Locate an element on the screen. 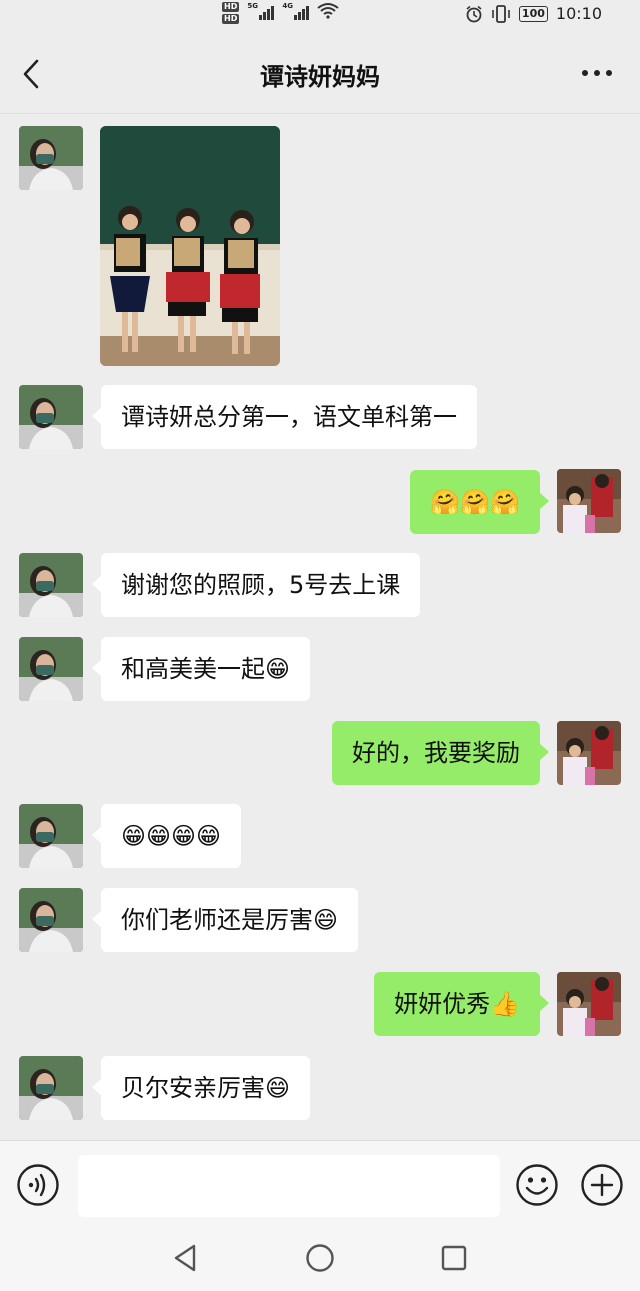 Image resolution: width=640 pixels, height=1291 pixels. message-bubble-incoming: 谭诗妍总分第一，语文单科第一 is located at coordinates (284, 417).